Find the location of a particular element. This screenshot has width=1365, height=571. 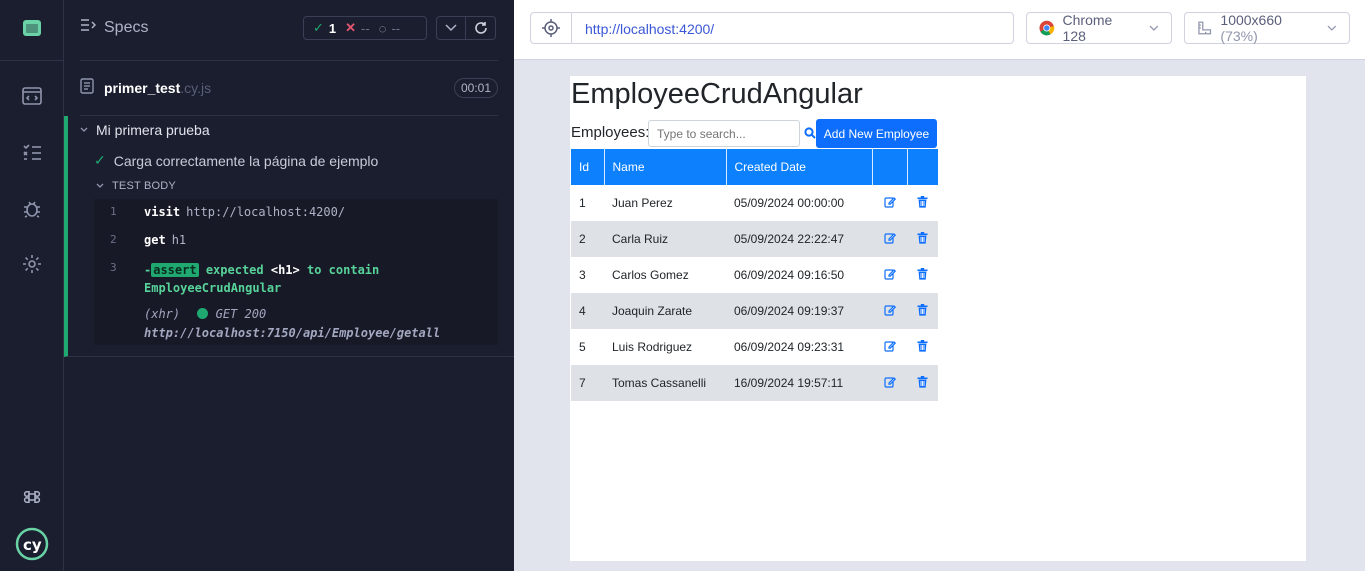

keyboard-shortcuts-icon is located at coordinates (32, 497).